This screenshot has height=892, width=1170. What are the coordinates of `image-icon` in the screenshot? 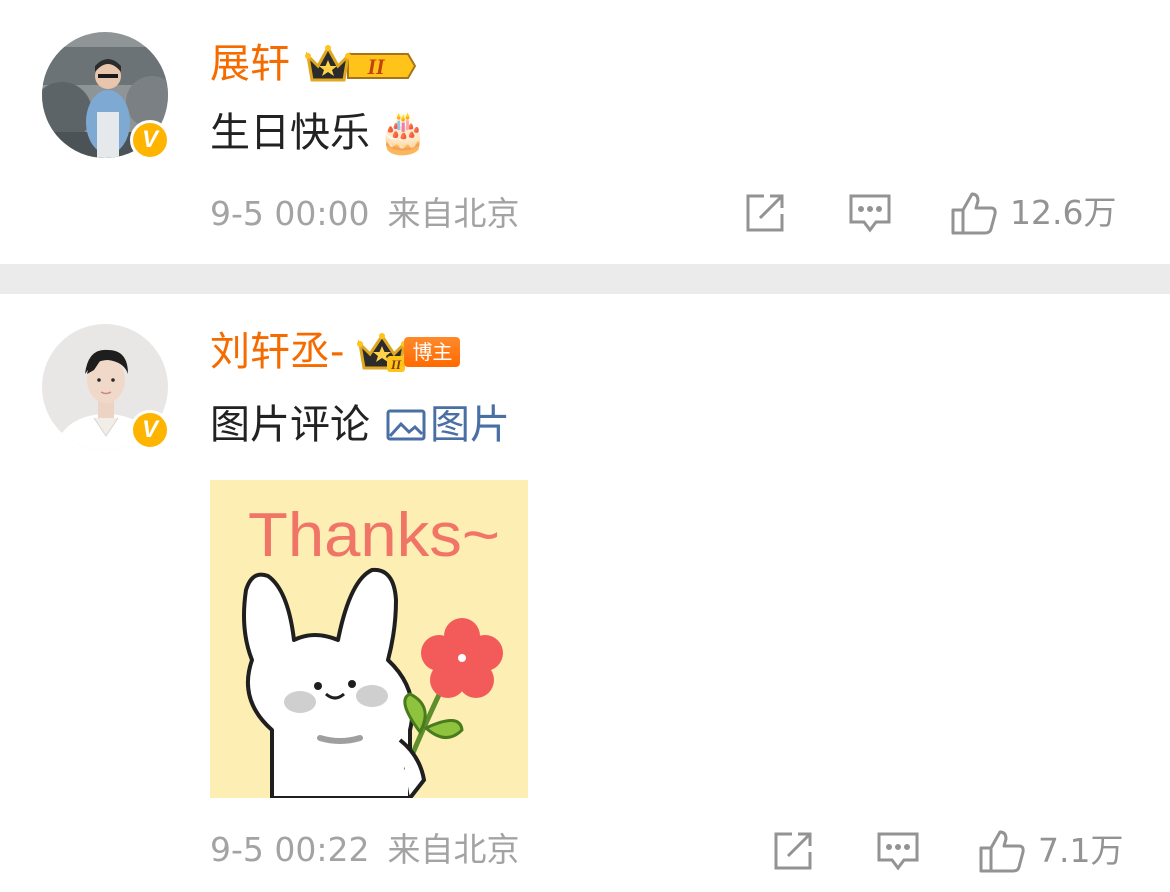 It's located at (406, 425).